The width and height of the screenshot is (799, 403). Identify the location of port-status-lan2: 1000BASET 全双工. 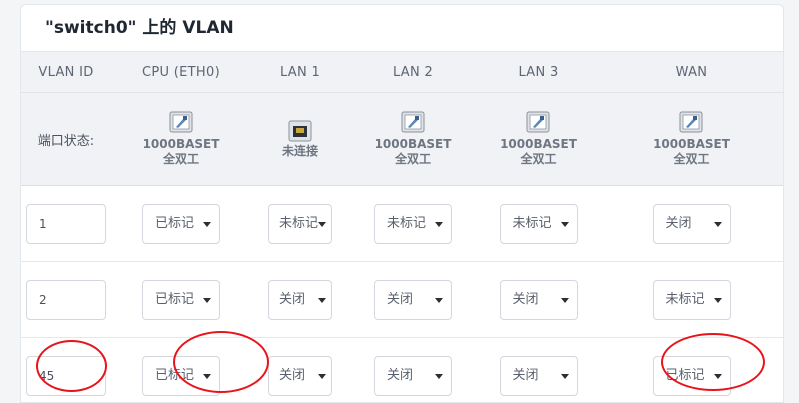
(413, 139).